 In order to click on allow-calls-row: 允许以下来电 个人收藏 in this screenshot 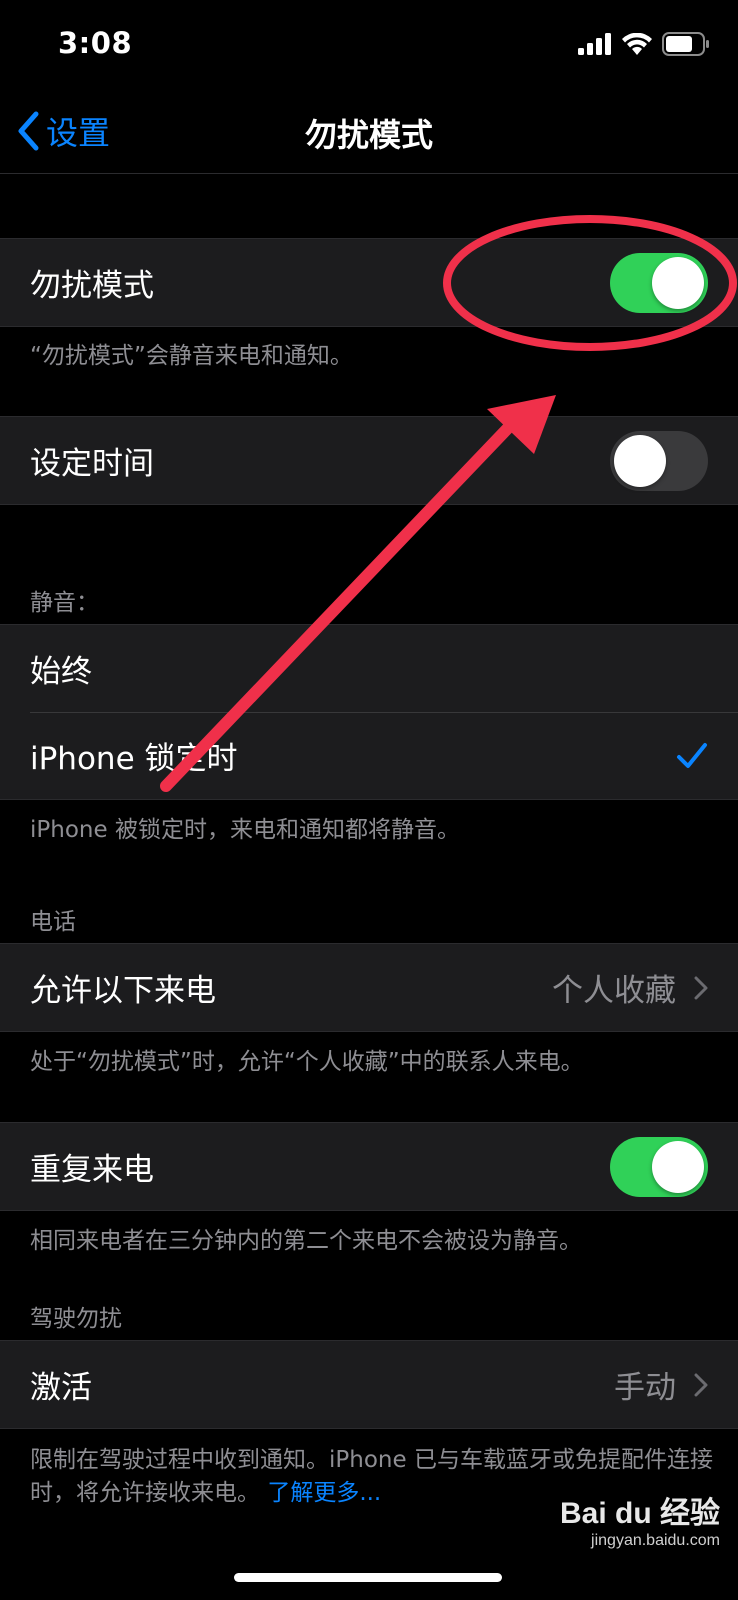, I will do `click(369, 987)`.